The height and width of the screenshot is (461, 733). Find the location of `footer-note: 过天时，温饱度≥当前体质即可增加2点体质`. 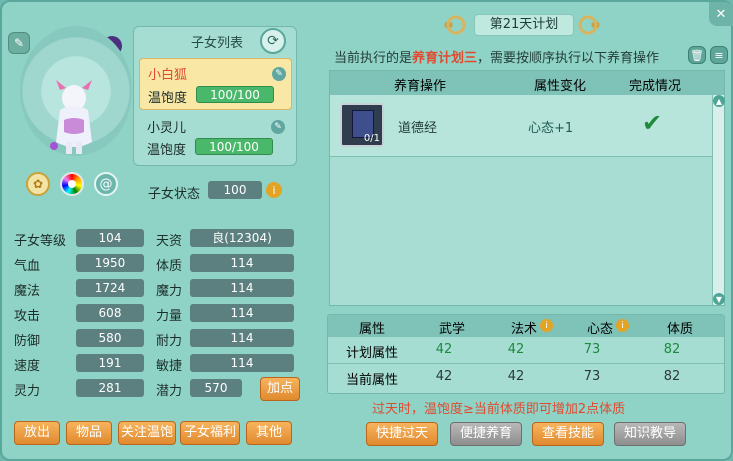

footer-note: 过天时，温饱度≥当前体质即可增加2点体质 is located at coordinates (499, 409).